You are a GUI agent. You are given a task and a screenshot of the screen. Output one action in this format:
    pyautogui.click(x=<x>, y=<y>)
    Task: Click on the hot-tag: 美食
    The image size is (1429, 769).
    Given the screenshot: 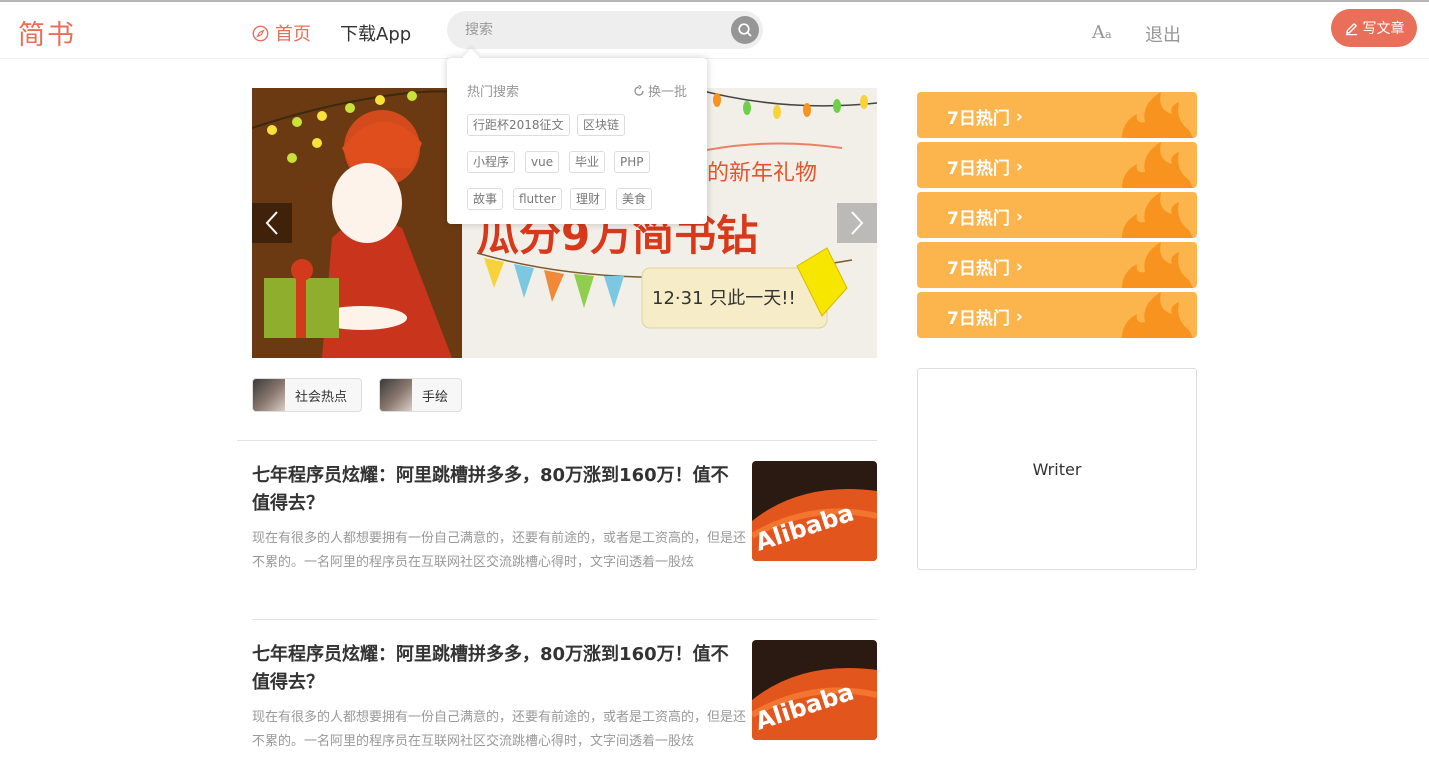 What is the action you would take?
    pyautogui.click(x=634, y=199)
    